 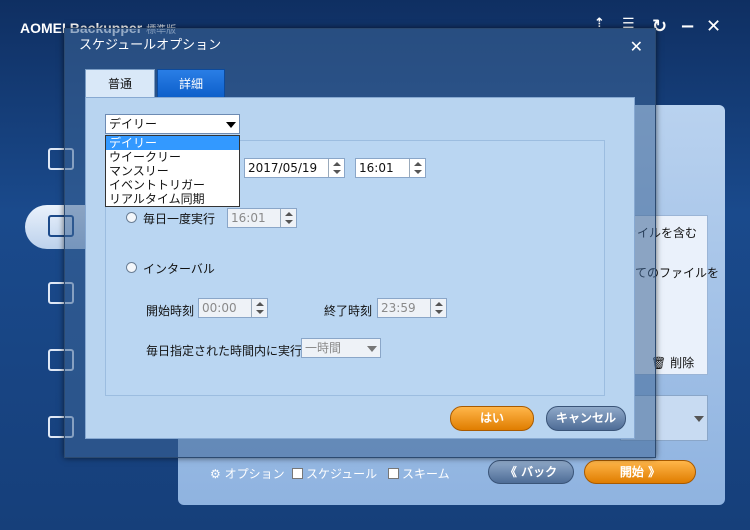 What do you see at coordinates (348, 311) in the screenshot?
I see `end-time-label: 終了時刻` at bounding box center [348, 311].